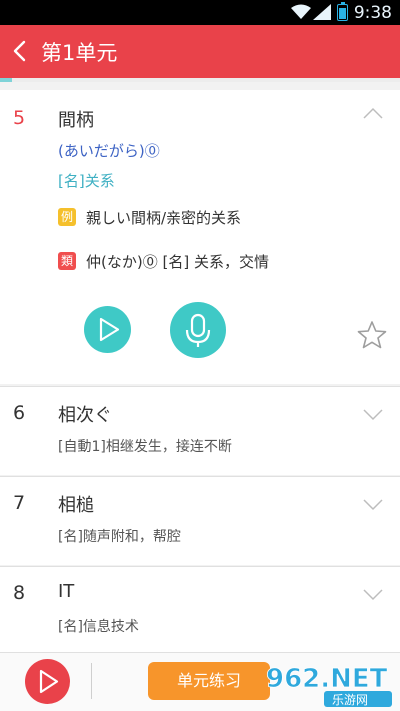 The height and width of the screenshot is (711, 400). I want to click on battery-icon, so click(342, 11).